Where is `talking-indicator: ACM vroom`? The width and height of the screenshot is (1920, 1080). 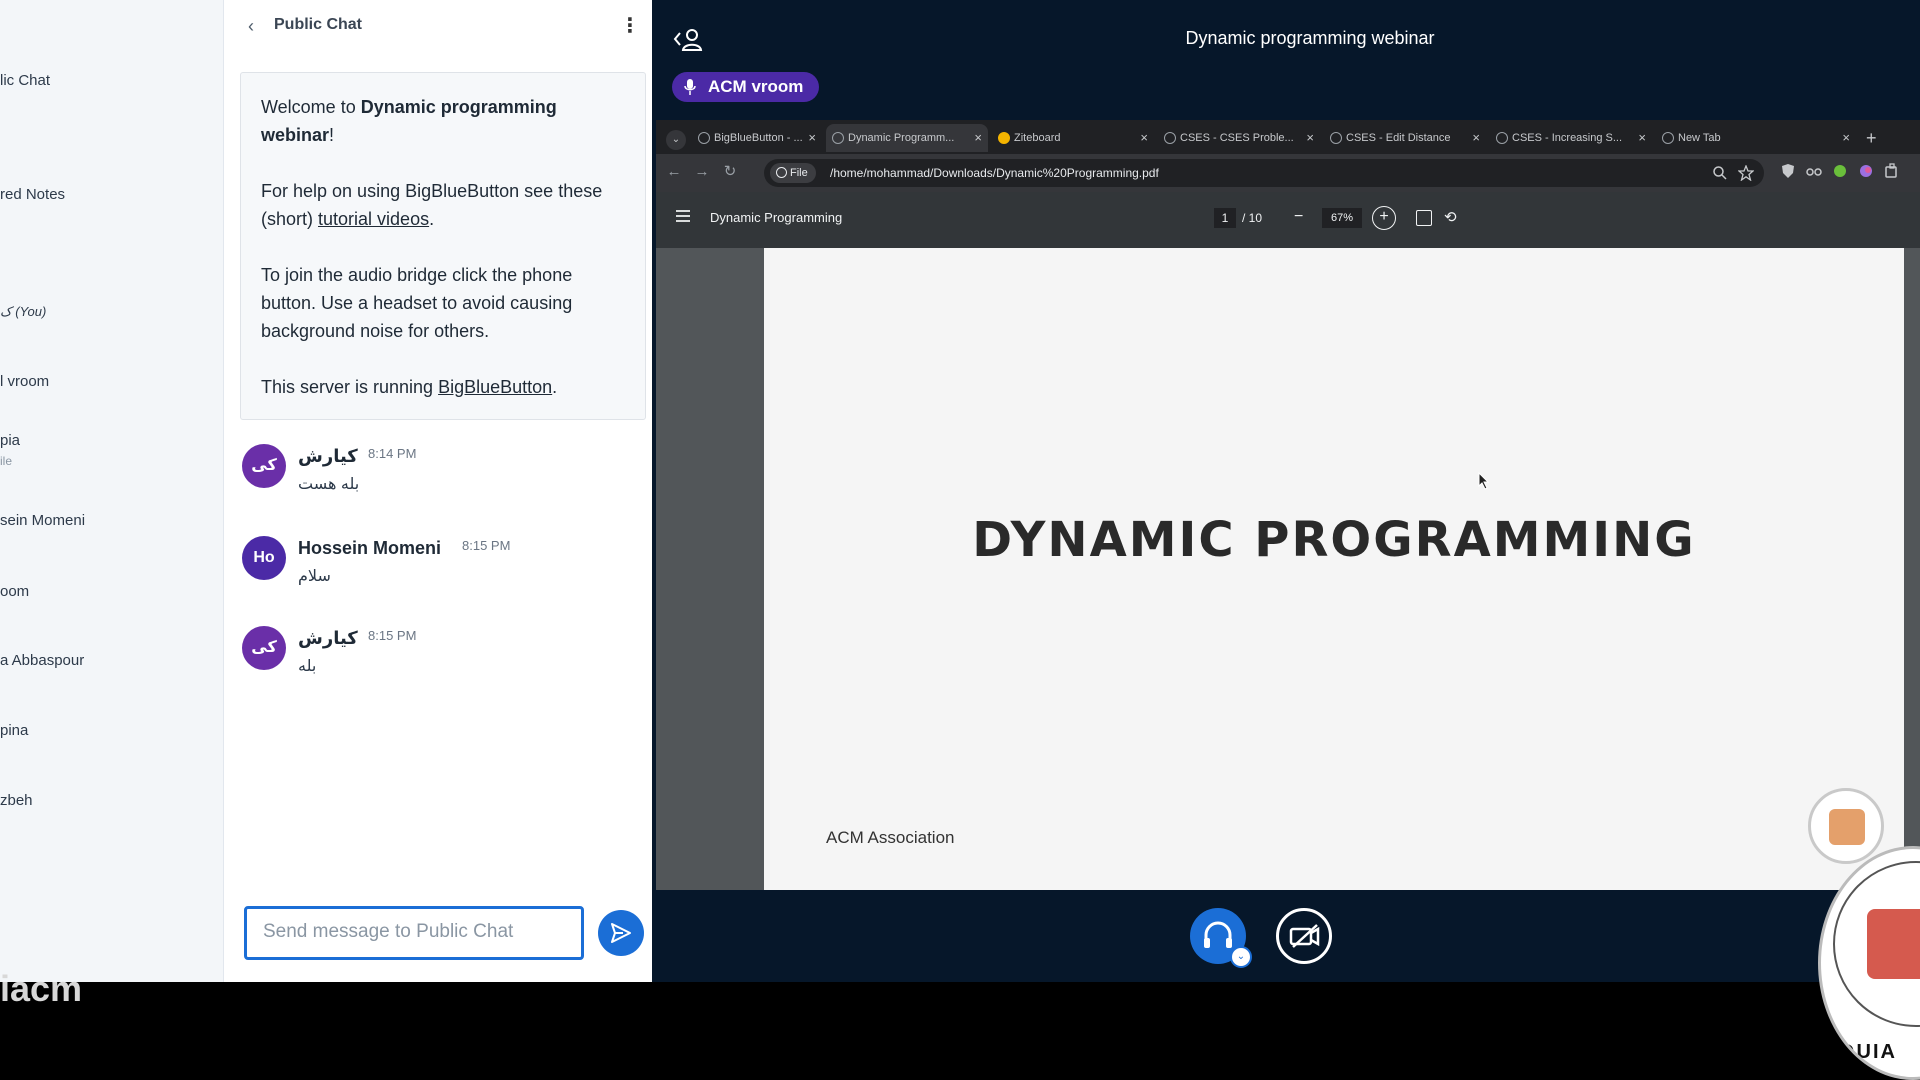 talking-indicator: ACM vroom is located at coordinates (746, 87).